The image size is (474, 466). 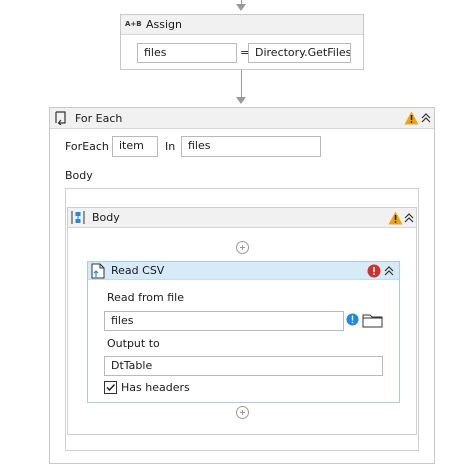 I want to click on csv-file-icon, so click(x=98, y=271).